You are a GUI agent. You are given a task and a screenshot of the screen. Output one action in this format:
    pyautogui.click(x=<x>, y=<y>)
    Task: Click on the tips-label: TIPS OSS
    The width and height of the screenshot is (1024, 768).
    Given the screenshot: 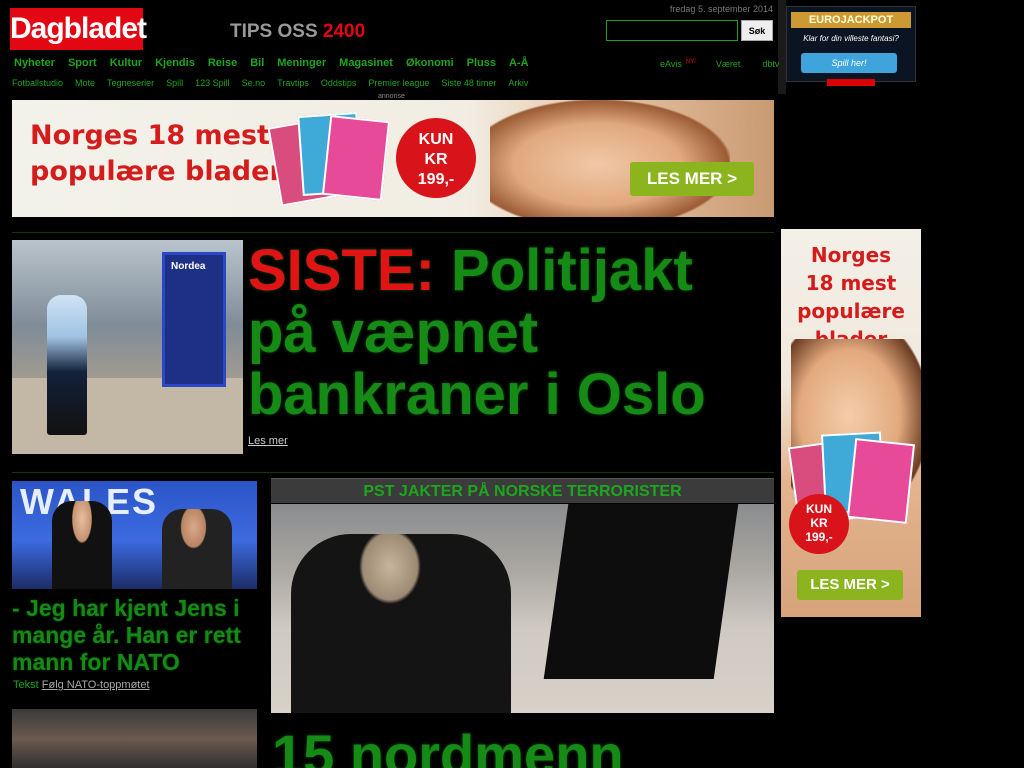 What is the action you would take?
    pyautogui.click(x=274, y=31)
    